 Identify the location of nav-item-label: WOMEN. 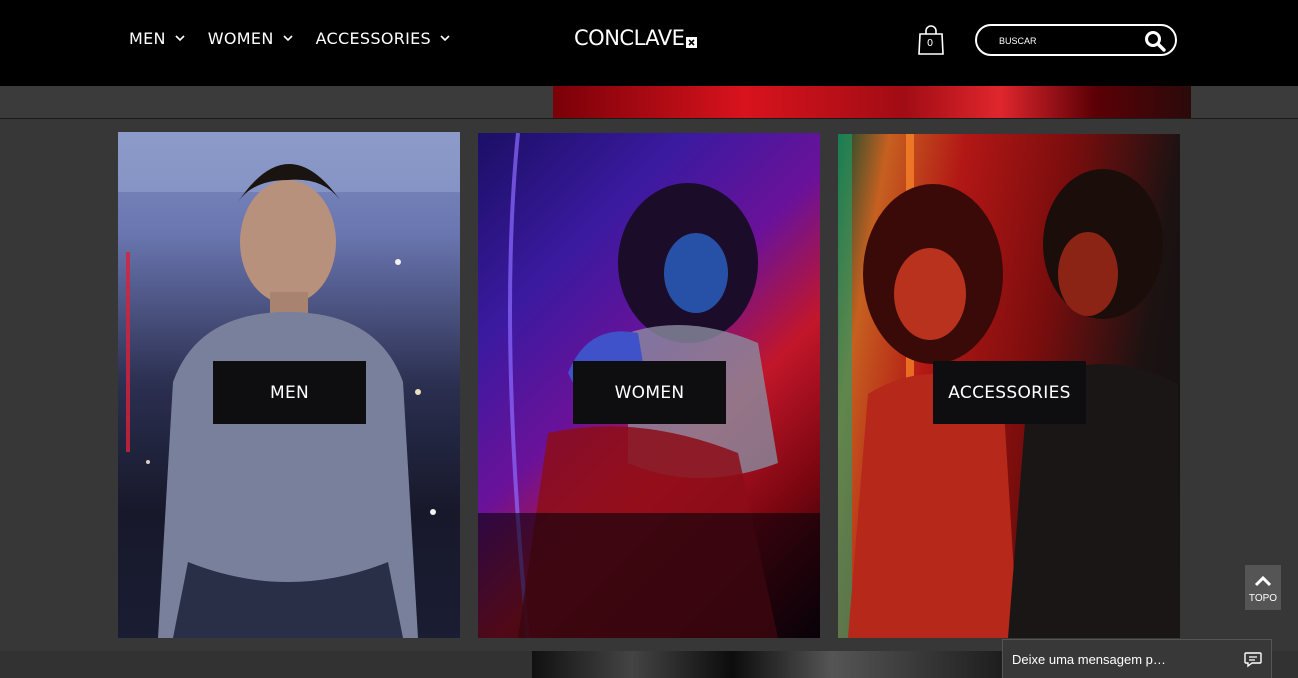
(240, 38).